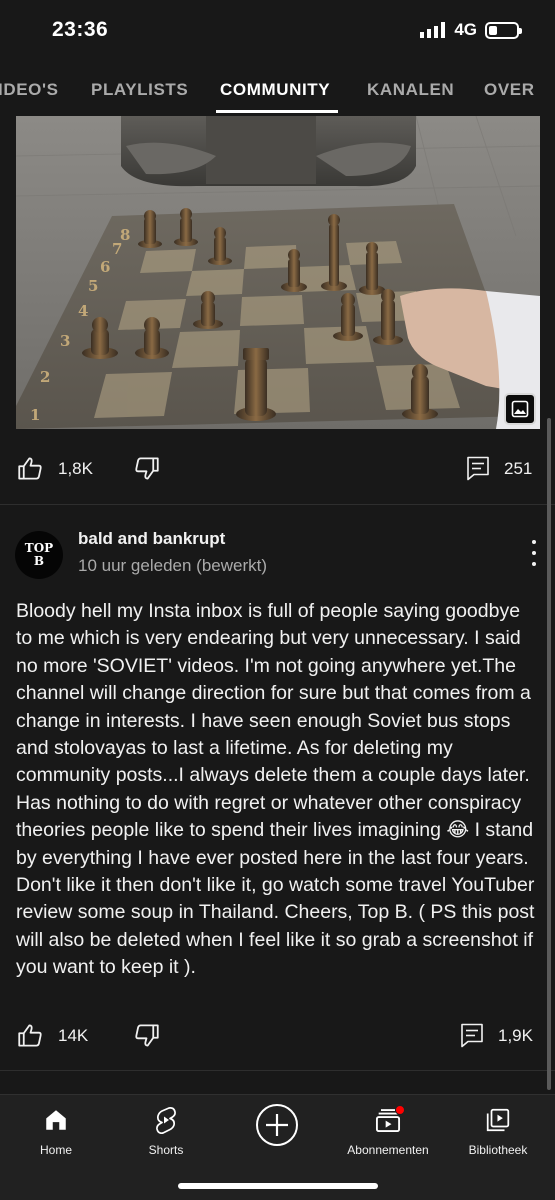  What do you see at coordinates (80, 29) in the screenshot?
I see `status-time: 23:36` at bounding box center [80, 29].